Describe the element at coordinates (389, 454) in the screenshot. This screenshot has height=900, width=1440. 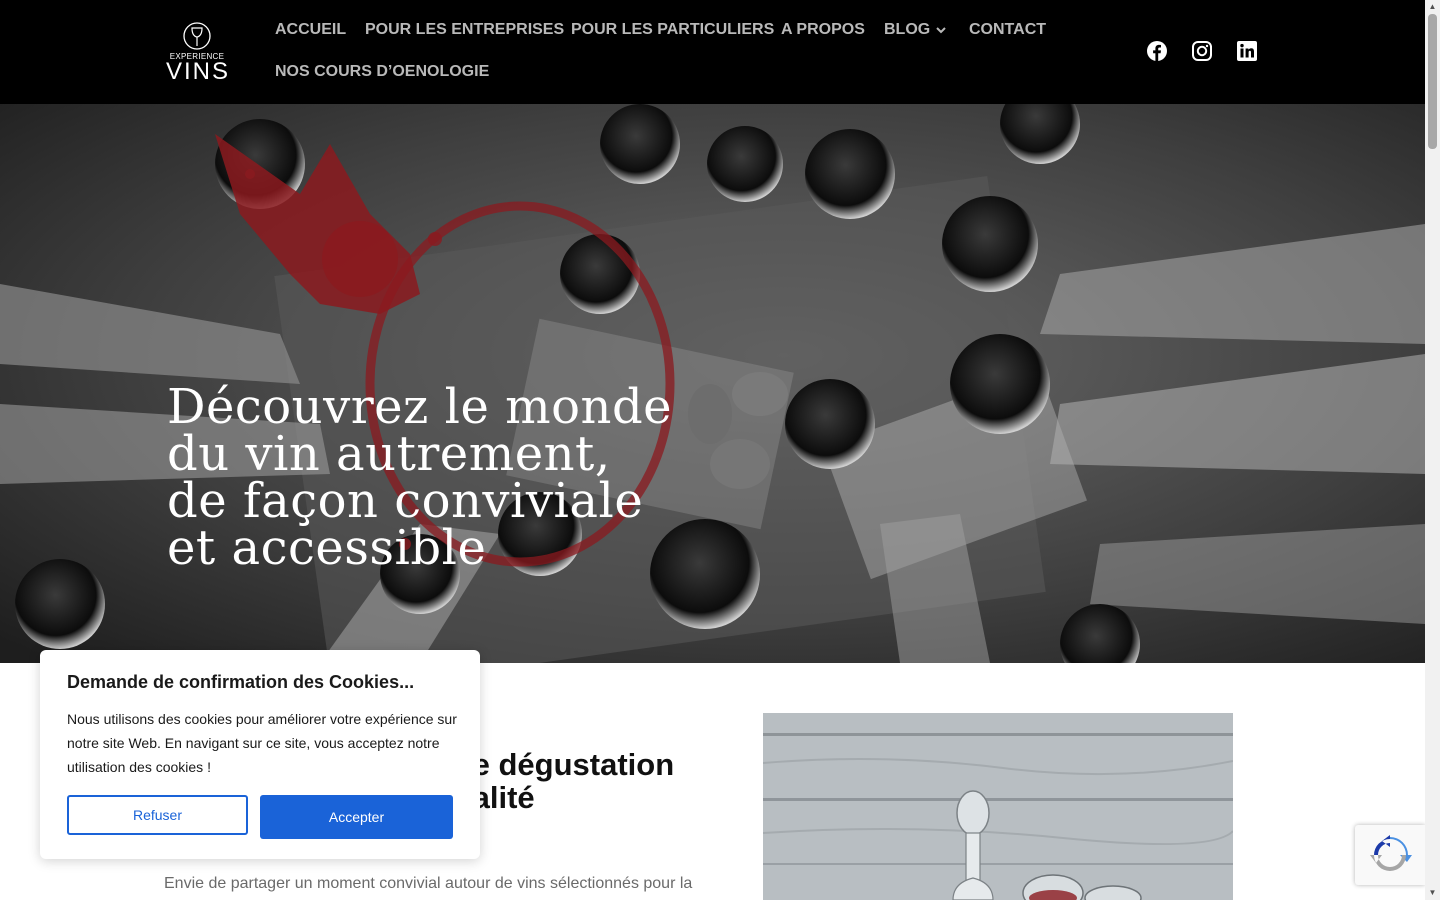
I see `hero-title-line-2: du vin autrement,` at that location.